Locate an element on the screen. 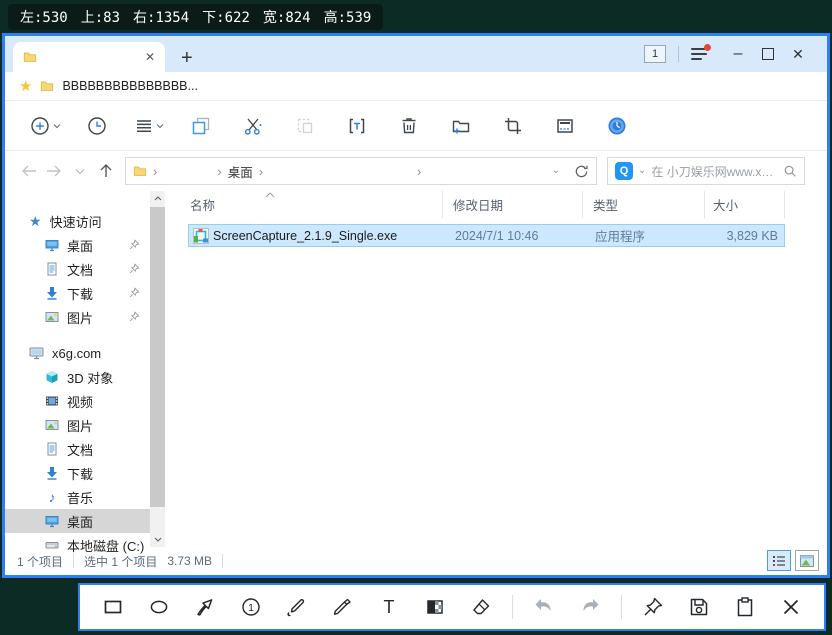 The width and height of the screenshot is (832, 635). pin-tool is located at coordinates (653, 607).